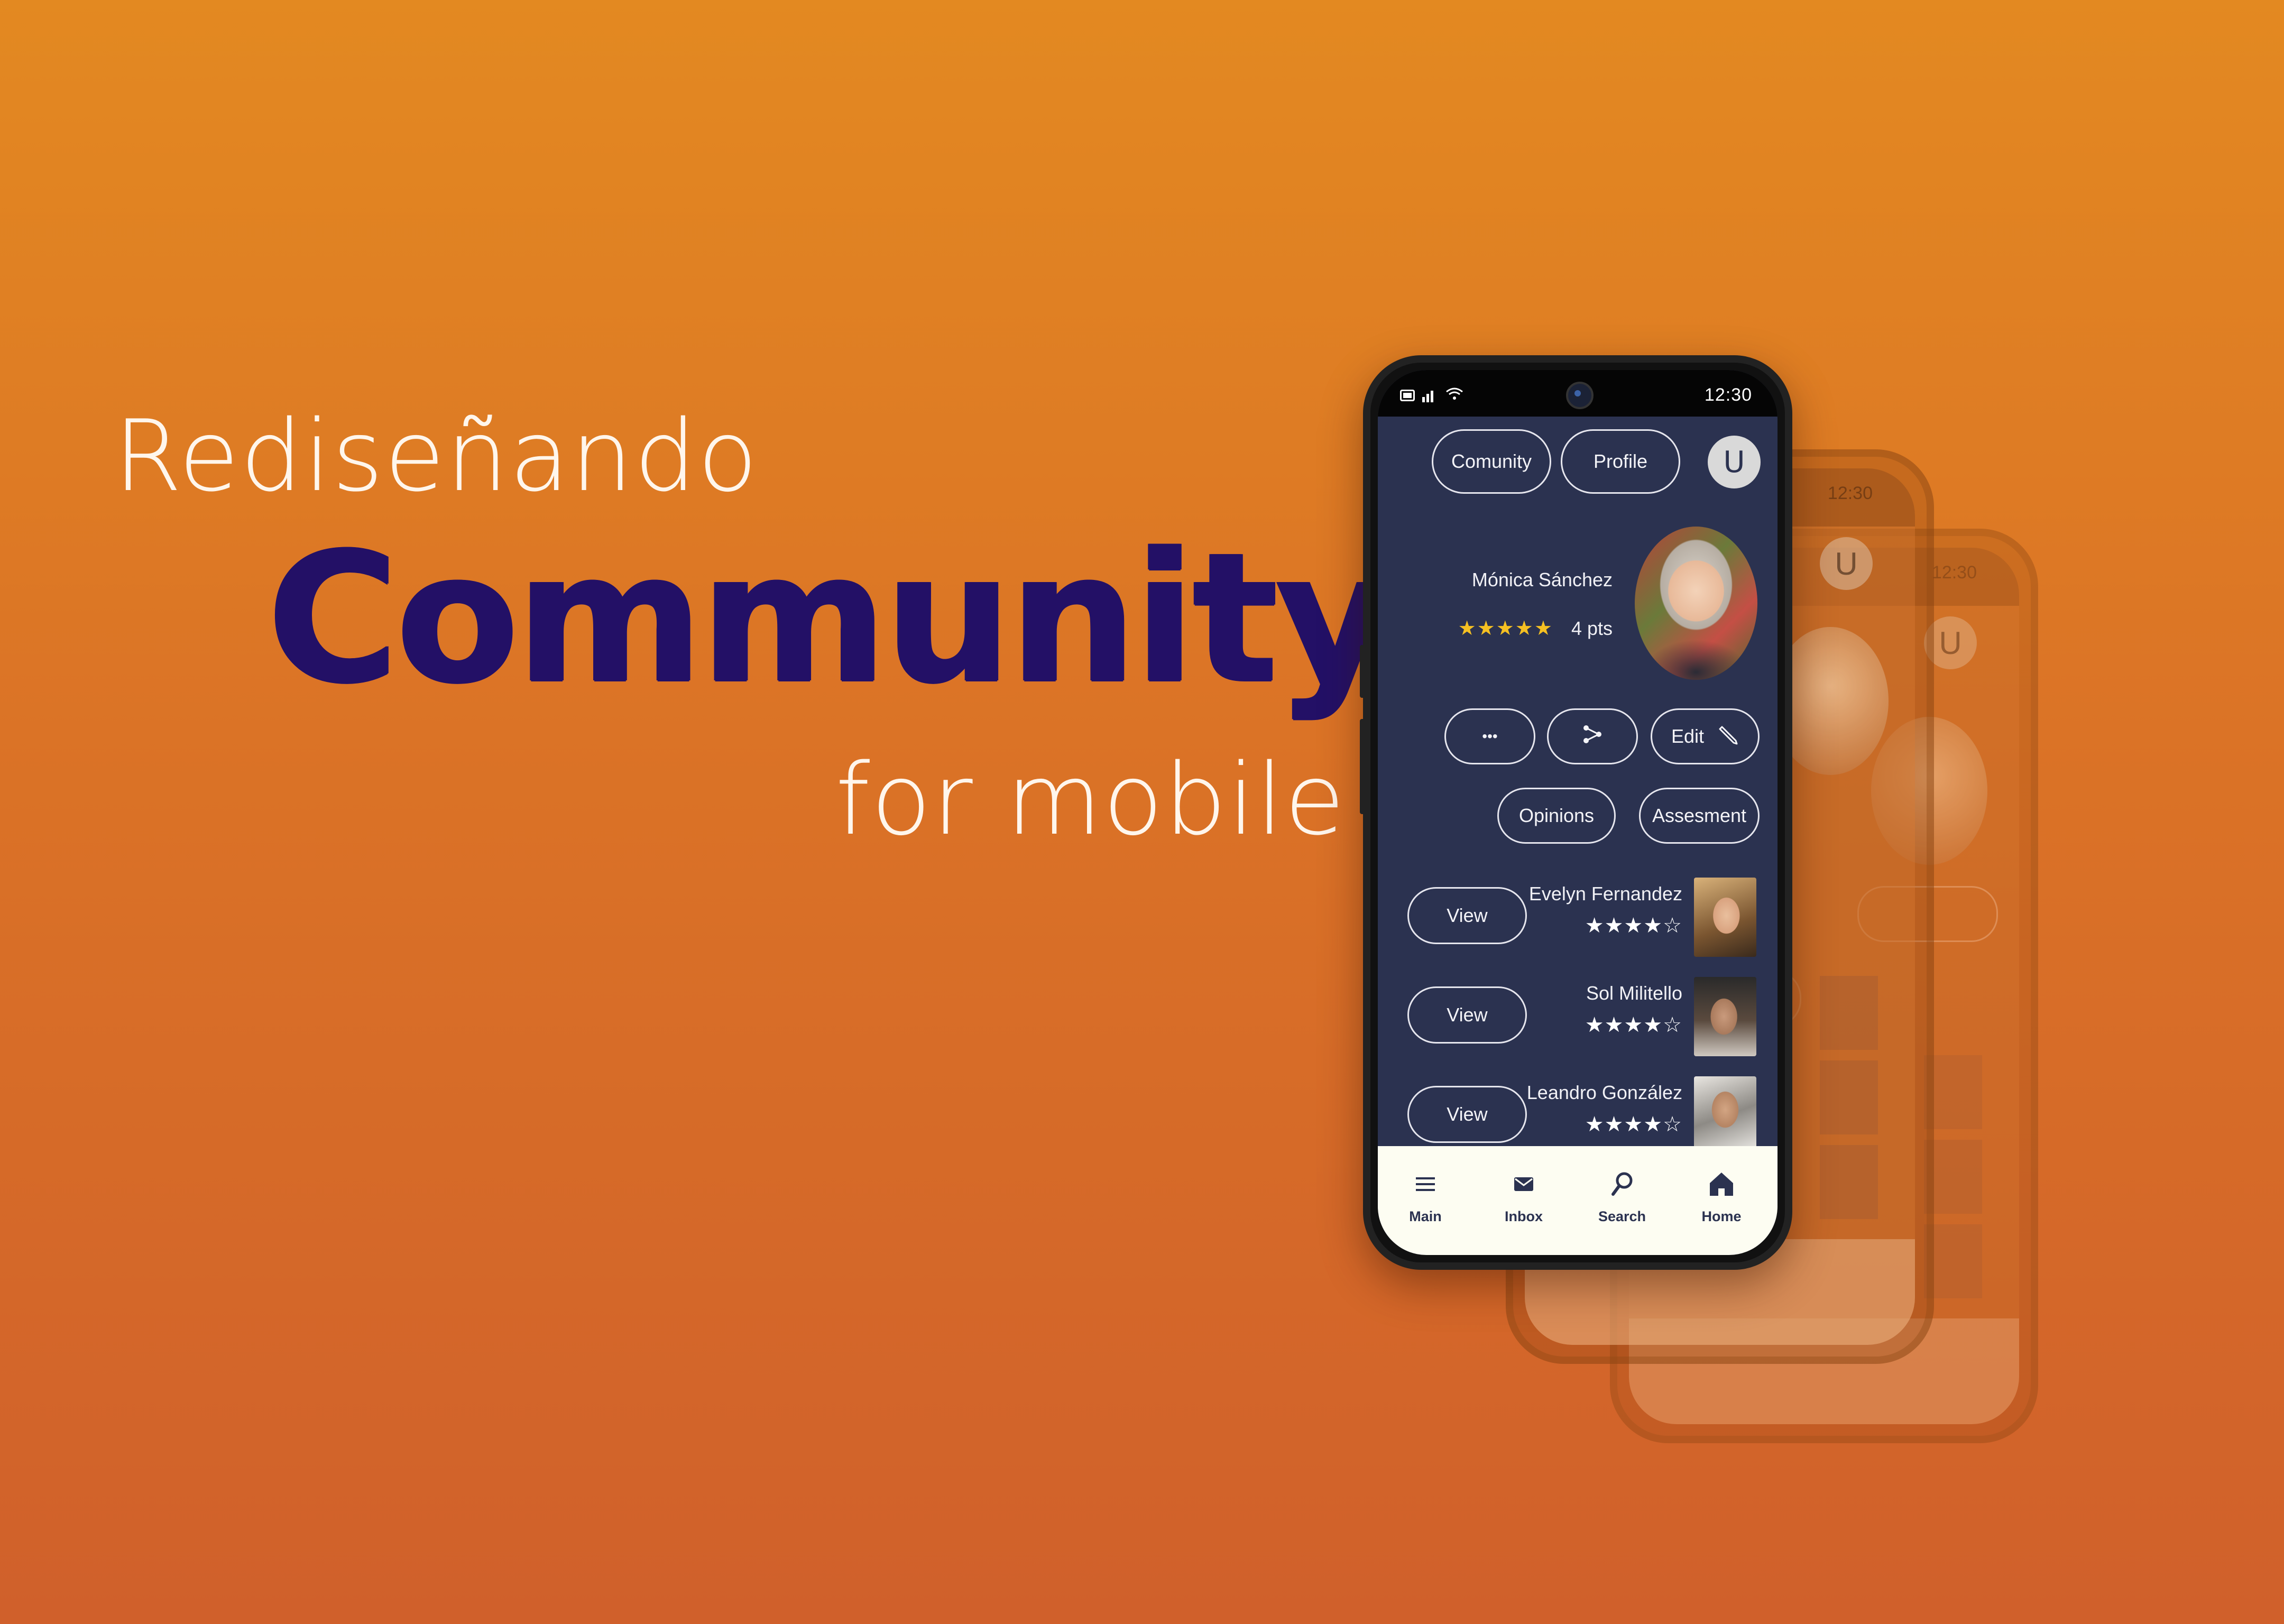 Image resolution: width=2284 pixels, height=1624 pixels. I want to click on more-icon: •••, so click(1490, 736).